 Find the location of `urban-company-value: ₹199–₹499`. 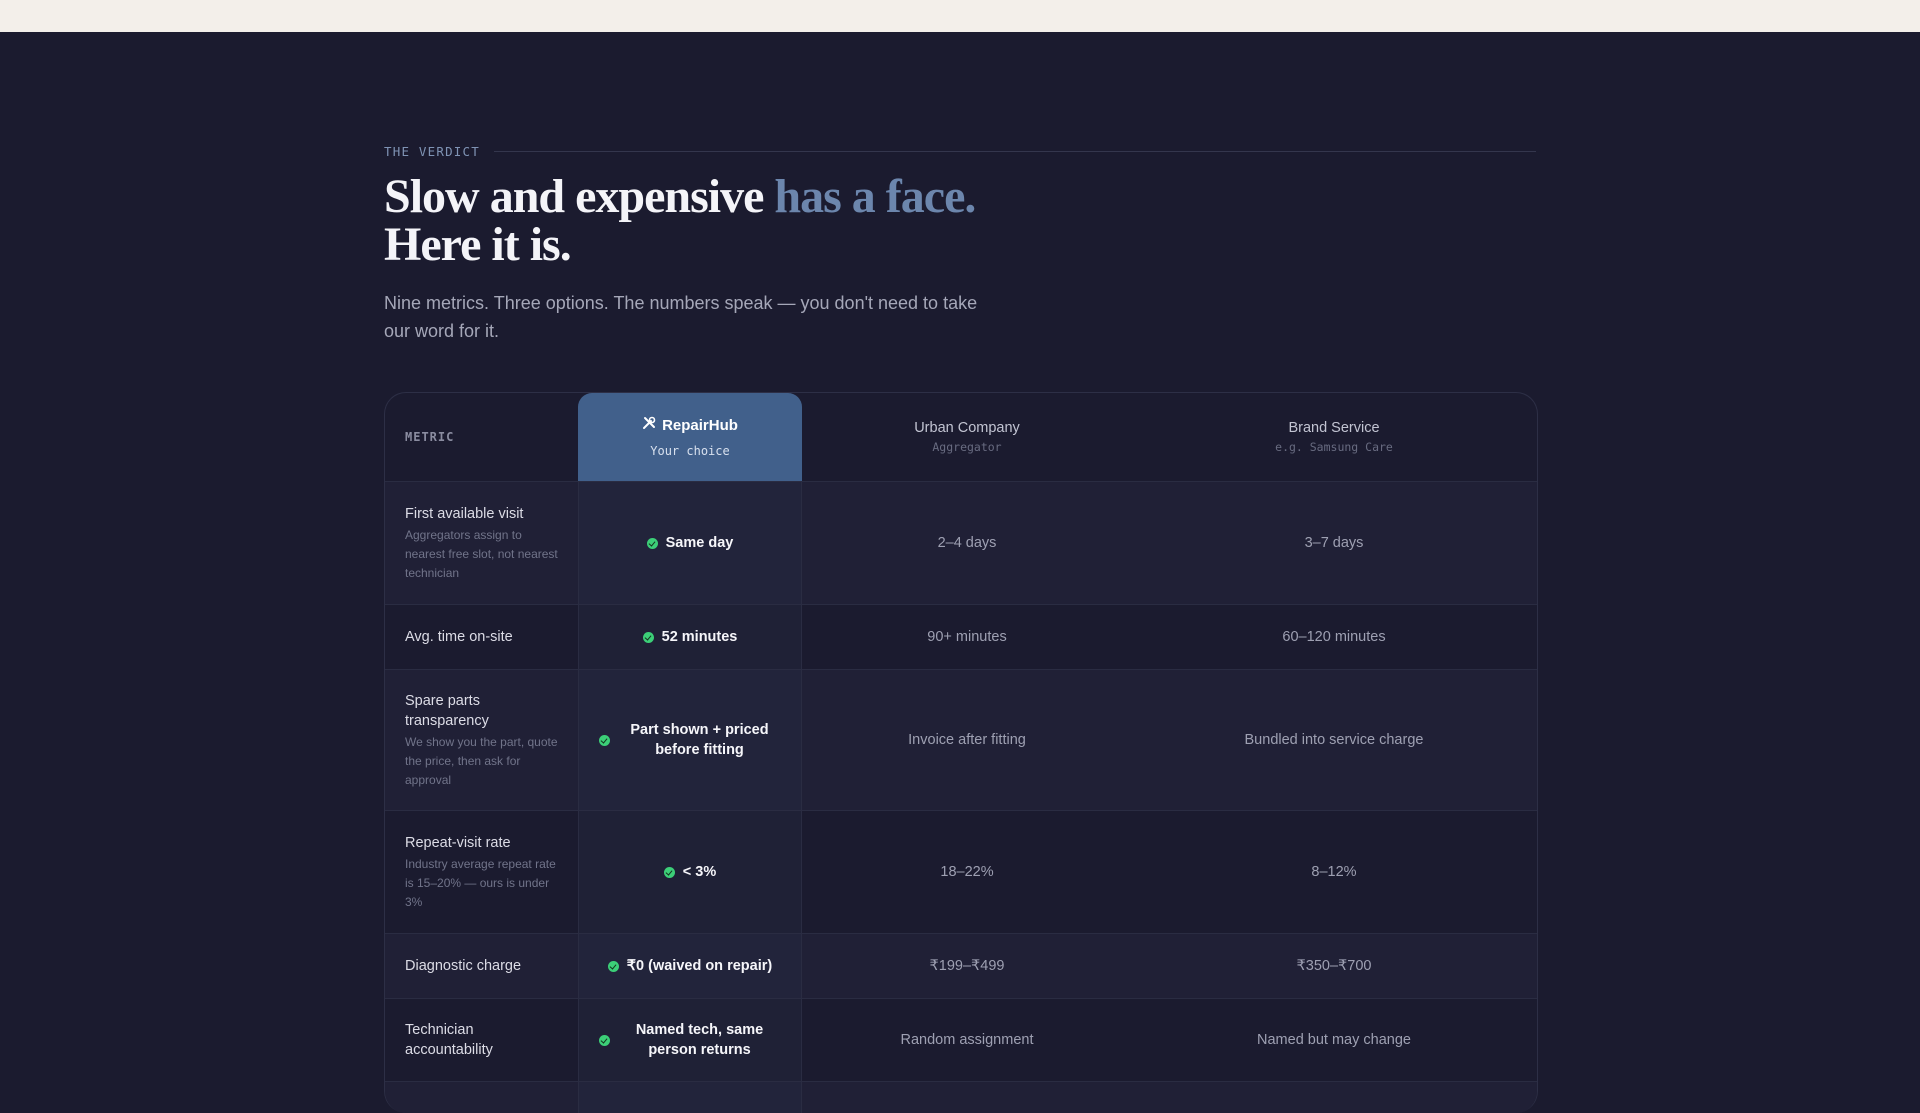

urban-company-value: ₹199–₹499 is located at coordinates (967, 966).